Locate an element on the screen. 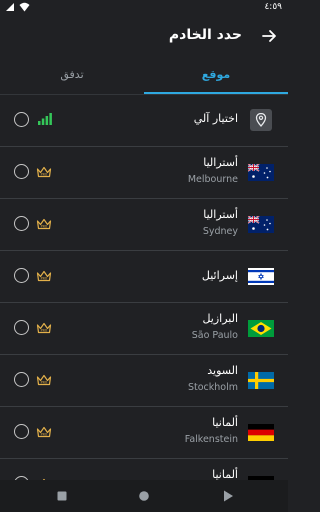 The height and width of the screenshot is (512, 320). system-nav-bar is located at coordinates (144, 496).